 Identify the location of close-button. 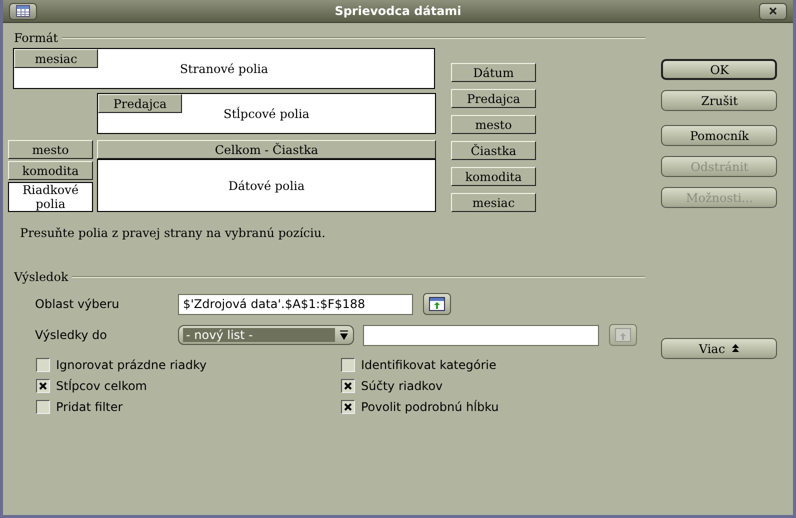
(773, 11).